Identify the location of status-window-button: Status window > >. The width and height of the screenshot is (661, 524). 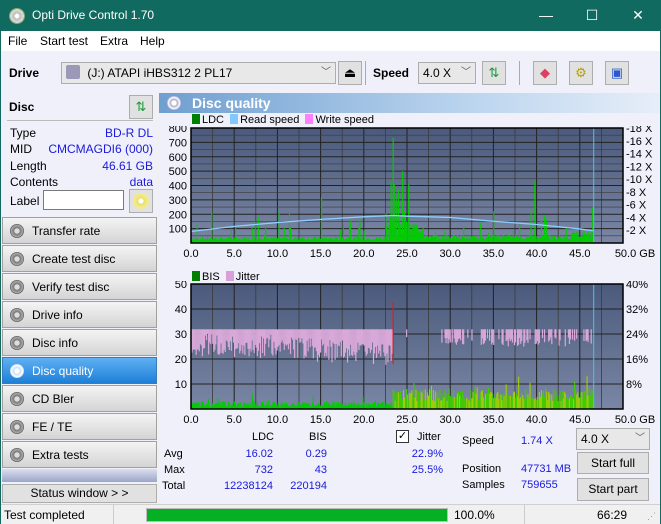
(79, 493).